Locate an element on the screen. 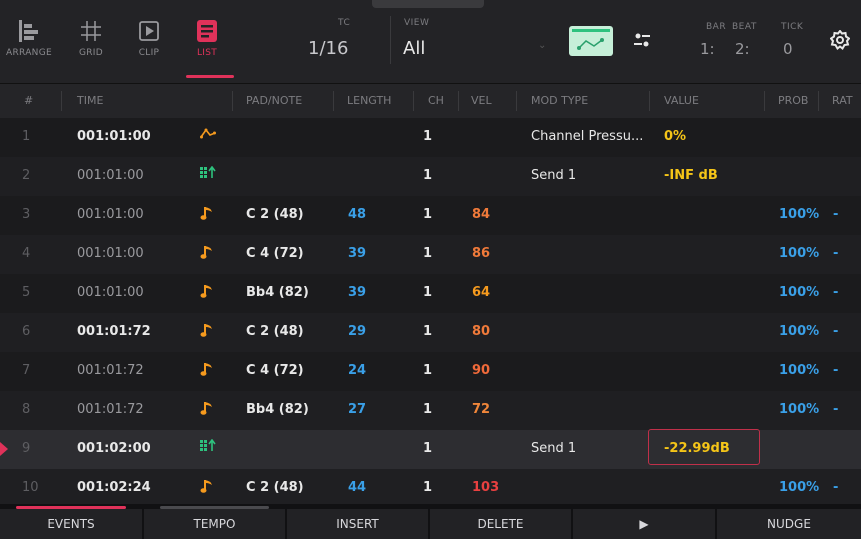 This screenshot has width=861, height=539. row-velocity: 103 is located at coordinates (485, 487).